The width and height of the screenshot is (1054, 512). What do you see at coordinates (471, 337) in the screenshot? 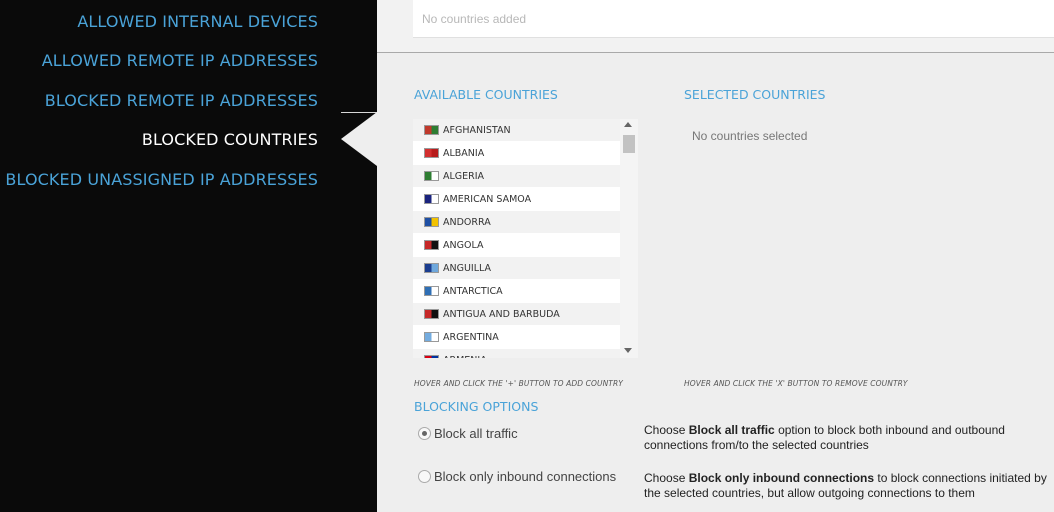
I see `country-name: ARGENTINA` at bounding box center [471, 337].